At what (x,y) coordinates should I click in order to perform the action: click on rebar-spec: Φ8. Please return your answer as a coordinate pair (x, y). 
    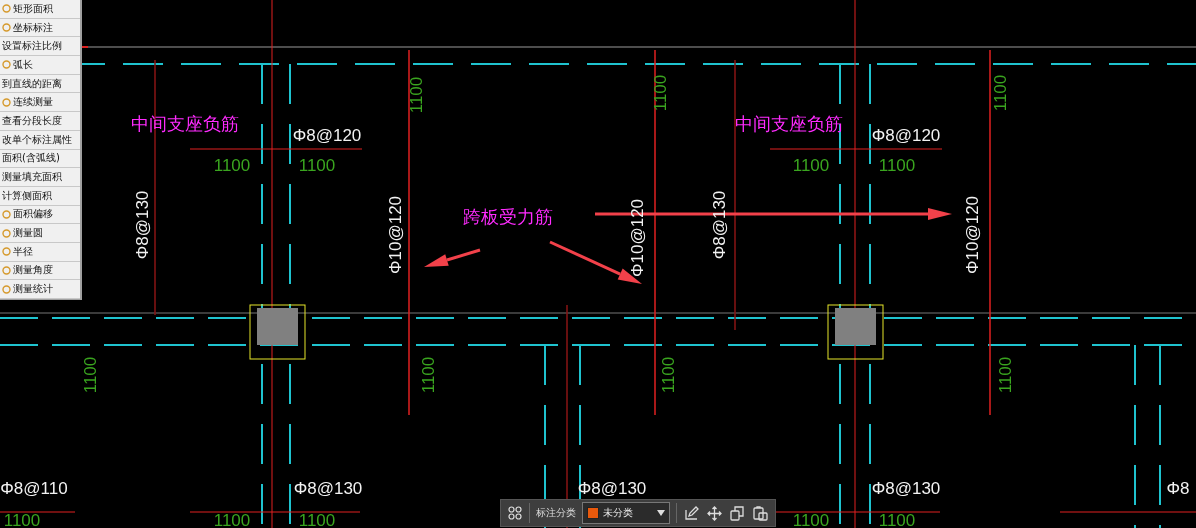
    Looking at the image, I should click on (1178, 488).